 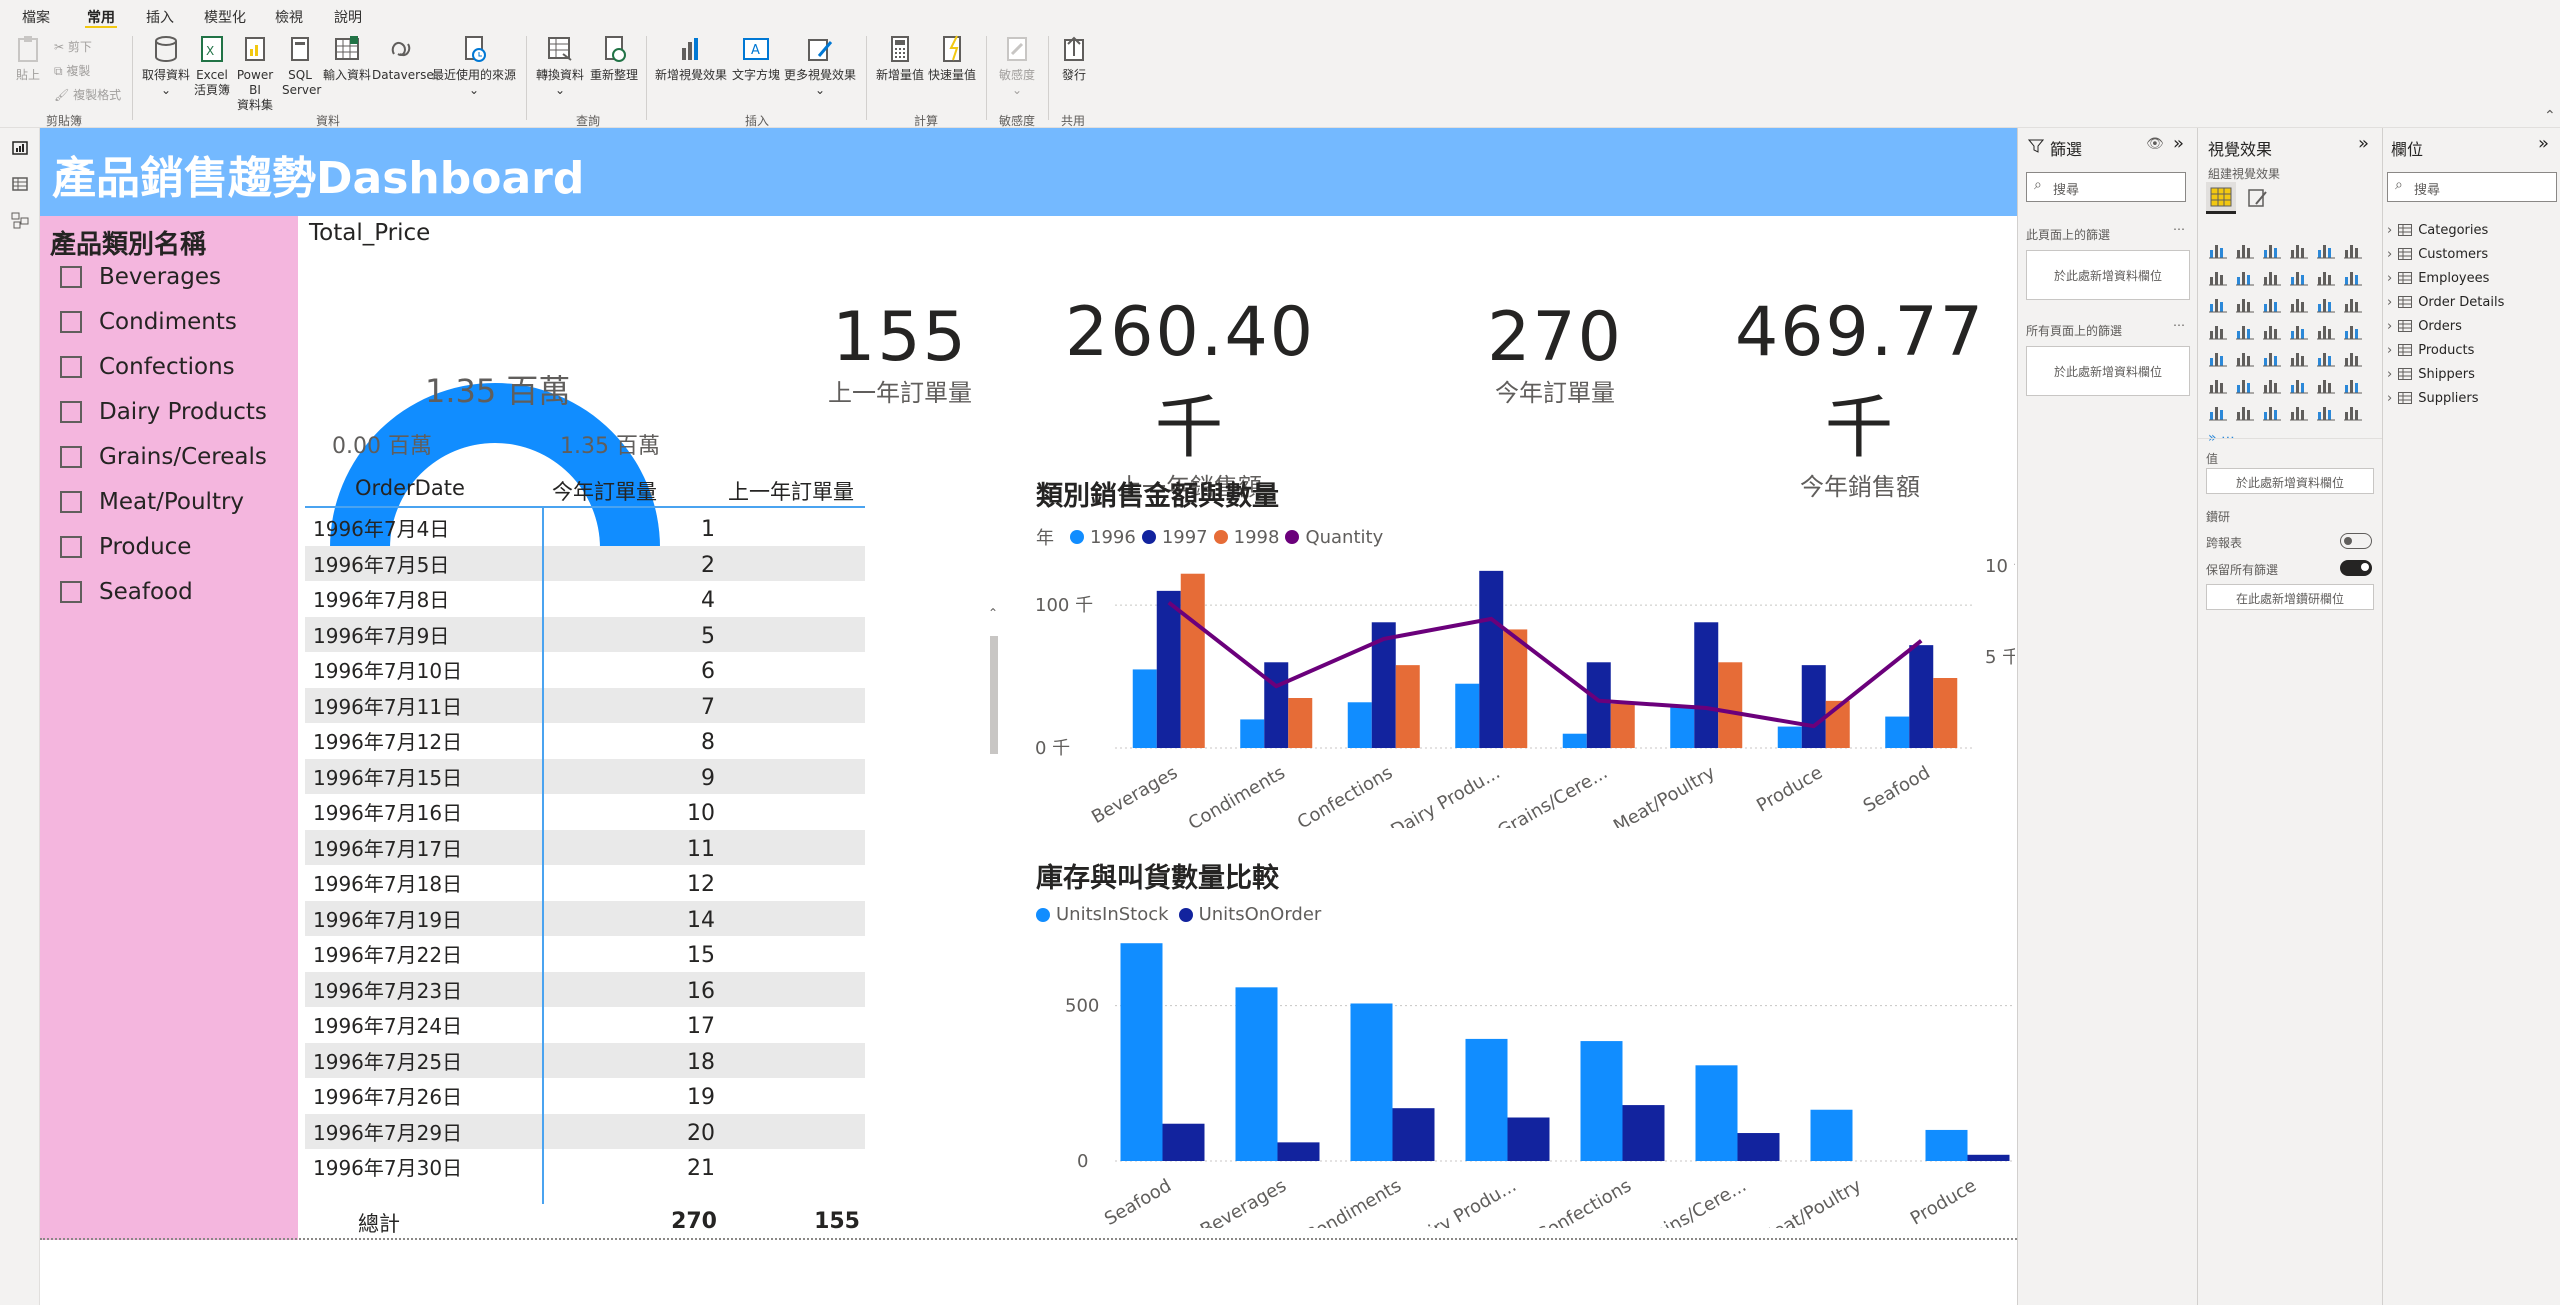 What do you see at coordinates (585, 1060) in the screenshot?
I see `table-row: 1996年7月25日 18` at bounding box center [585, 1060].